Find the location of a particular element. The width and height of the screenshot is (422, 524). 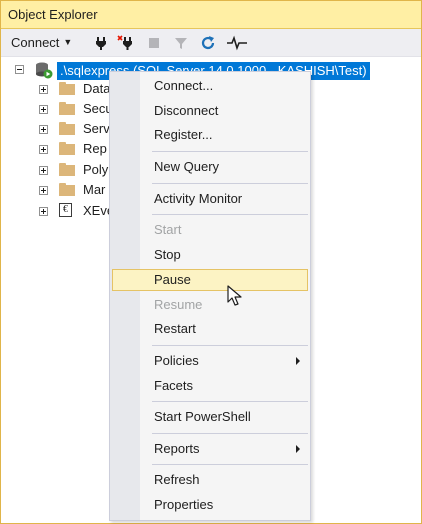

menu-item-new-query: New Query is located at coordinates (210, 167).